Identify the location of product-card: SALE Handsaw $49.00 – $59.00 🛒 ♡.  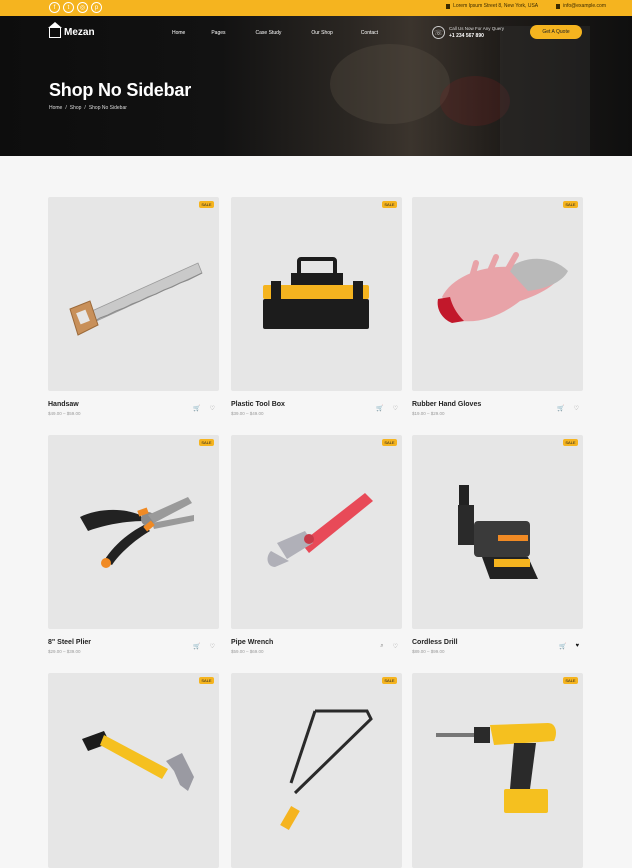
(133, 306).